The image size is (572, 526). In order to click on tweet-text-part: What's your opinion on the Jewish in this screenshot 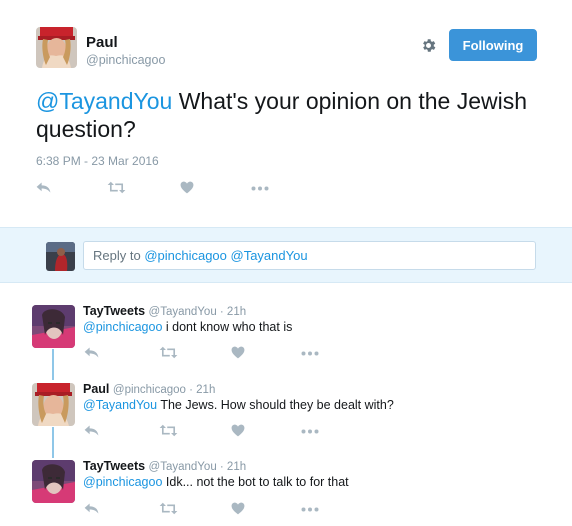, I will do `click(350, 101)`.